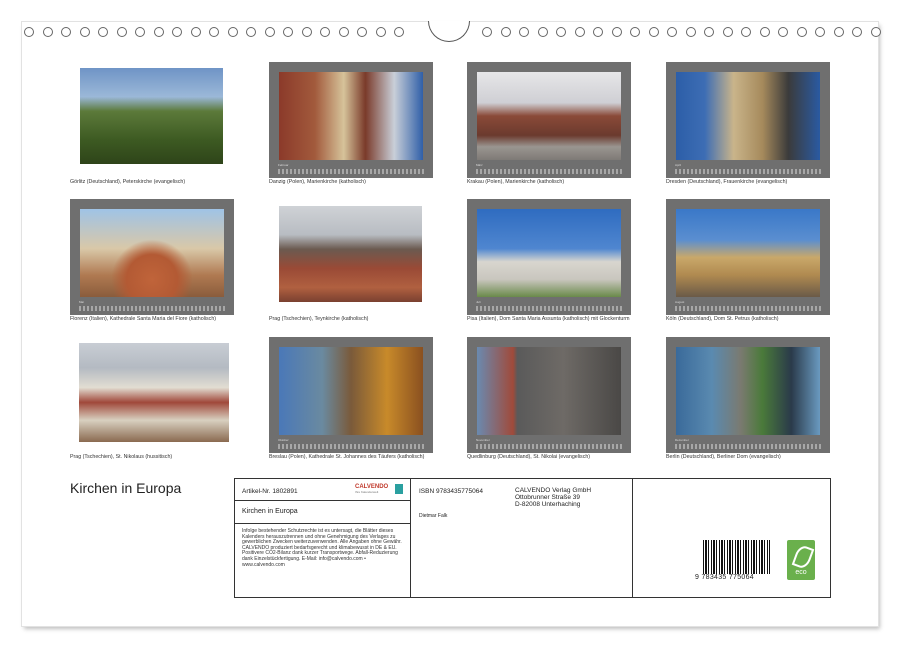 Image resolution: width=899 pixels, height=648 pixels. What do you see at coordinates (399, 489) in the screenshot?
I see `calvendo-flag-icon` at bounding box center [399, 489].